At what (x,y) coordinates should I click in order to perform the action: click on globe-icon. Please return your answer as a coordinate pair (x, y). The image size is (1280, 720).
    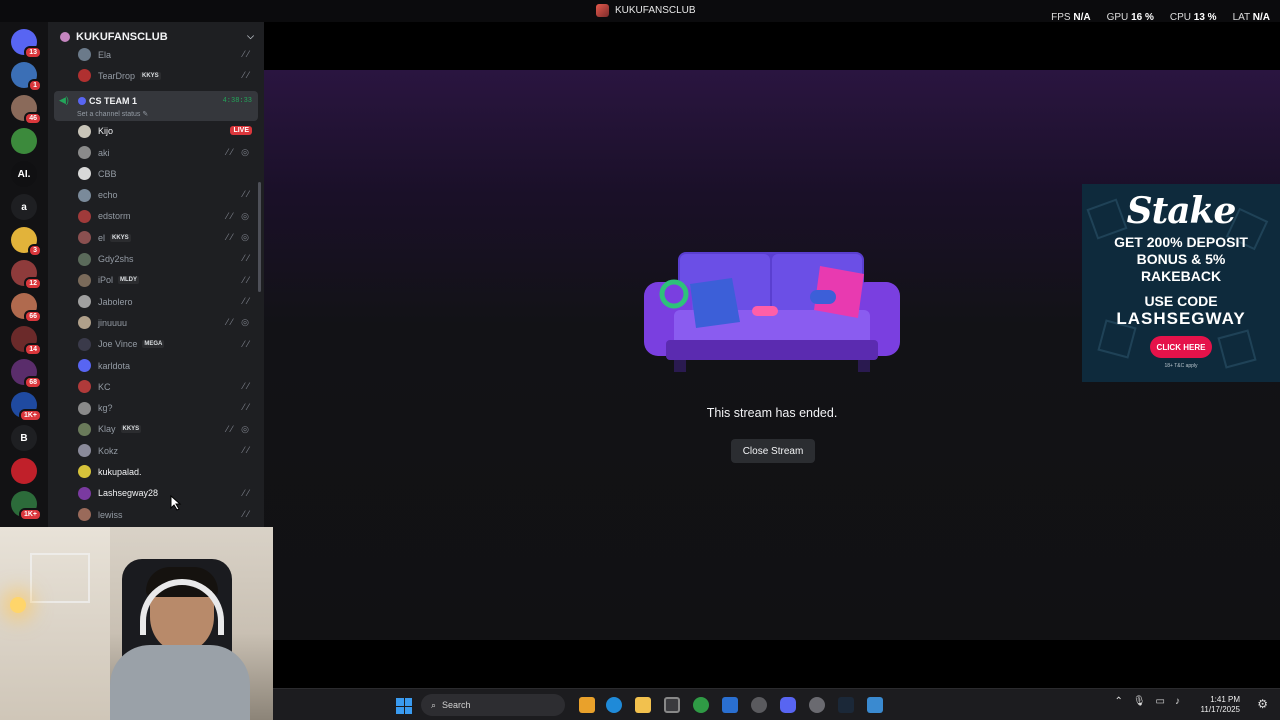
    Looking at the image, I should click on (82, 100).